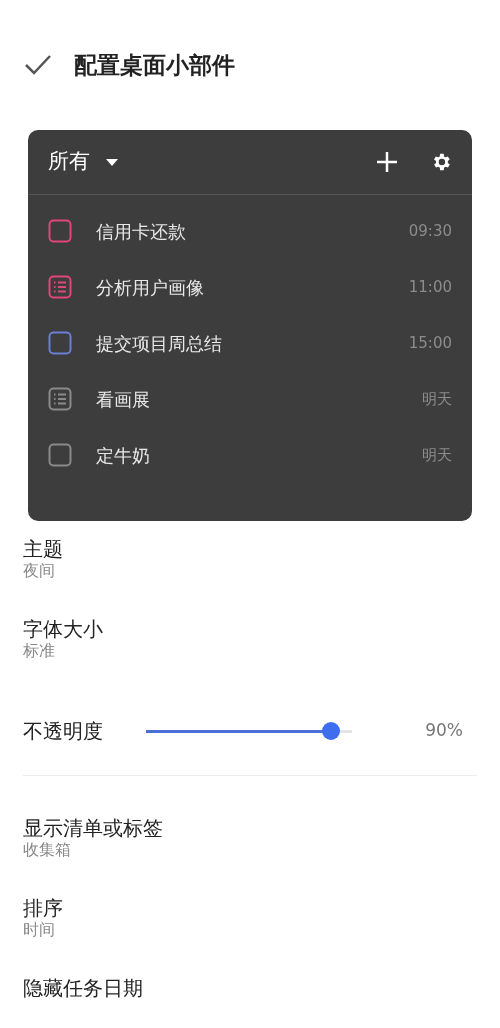 The height and width of the screenshot is (1028, 500). Describe the element at coordinates (39, 651) in the screenshot. I see `setting-value: 标准` at that location.